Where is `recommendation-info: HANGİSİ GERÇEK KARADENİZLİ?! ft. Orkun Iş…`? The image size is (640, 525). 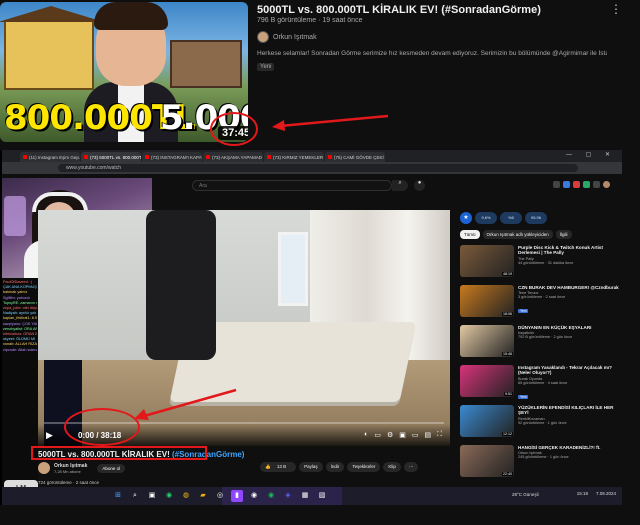 recommendation-info: HANGİSİ GERÇEK KARADENİZLİ?! ft. Orkun Iş… is located at coordinates (569, 464).